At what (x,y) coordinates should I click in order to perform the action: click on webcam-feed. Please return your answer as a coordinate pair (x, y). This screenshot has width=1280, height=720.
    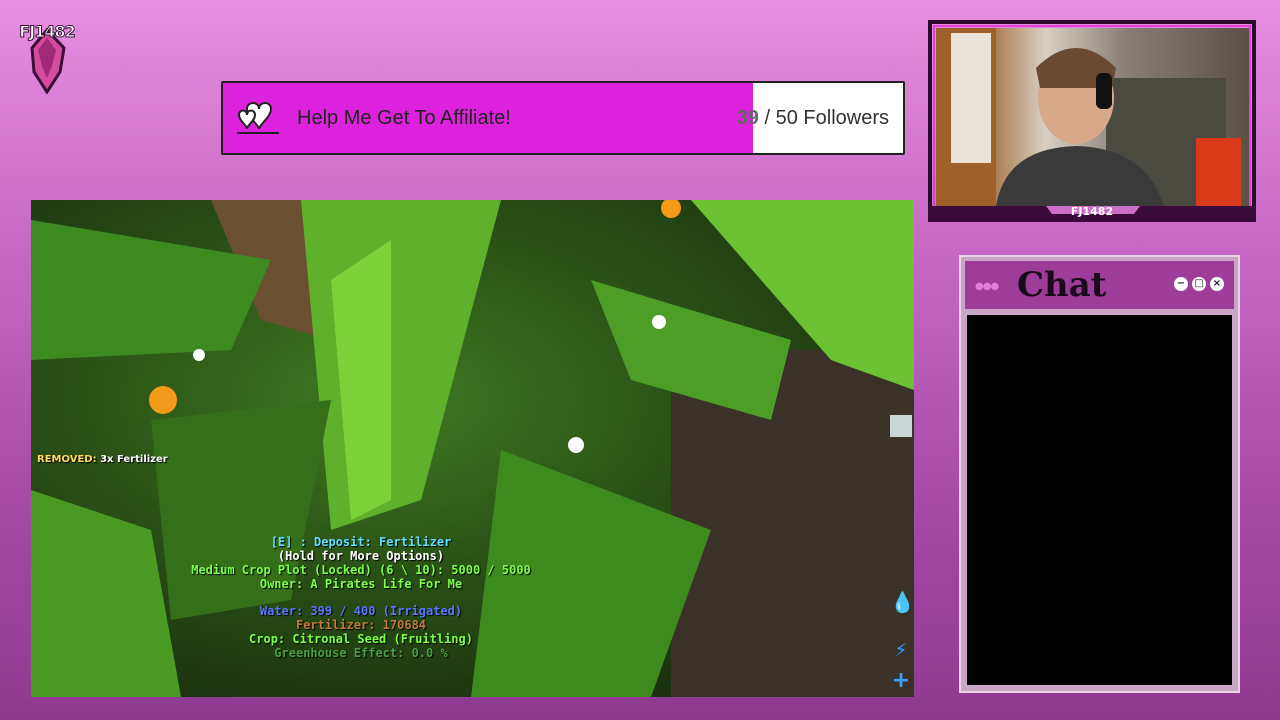
    Looking at the image, I should click on (1092, 117).